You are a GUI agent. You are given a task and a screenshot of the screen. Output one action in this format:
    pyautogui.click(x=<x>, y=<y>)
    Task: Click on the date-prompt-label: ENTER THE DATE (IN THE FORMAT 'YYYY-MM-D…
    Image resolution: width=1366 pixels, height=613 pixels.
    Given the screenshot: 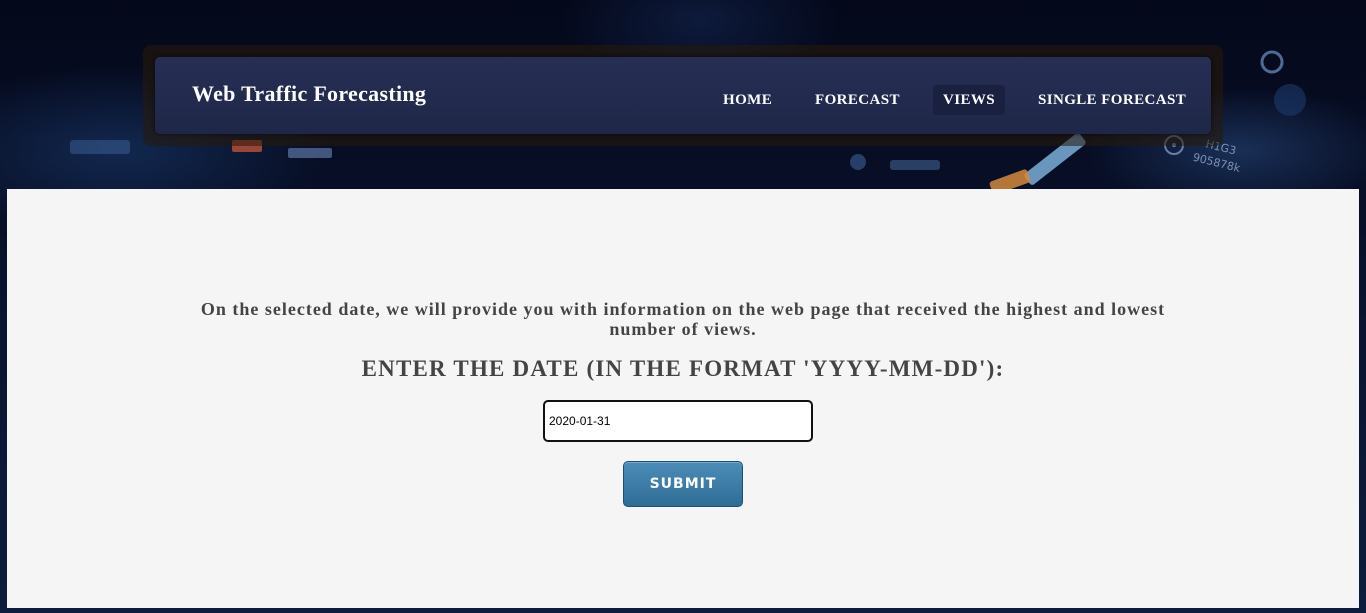 What is the action you would take?
    pyautogui.click(x=683, y=368)
    